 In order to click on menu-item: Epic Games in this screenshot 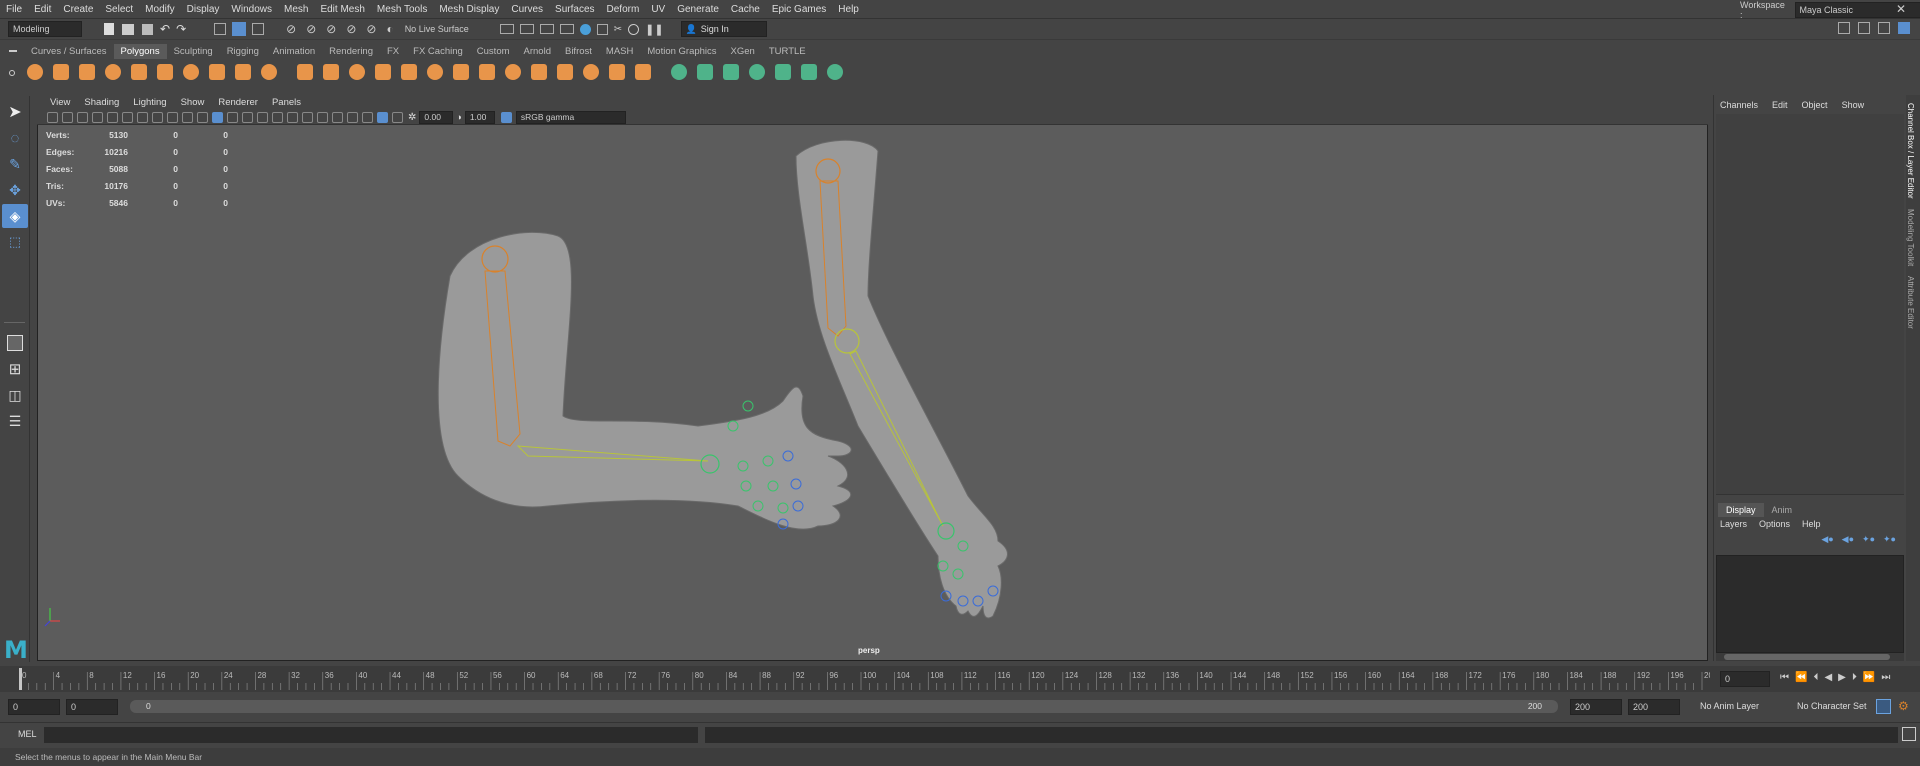, I will do `click(799, 9)`.